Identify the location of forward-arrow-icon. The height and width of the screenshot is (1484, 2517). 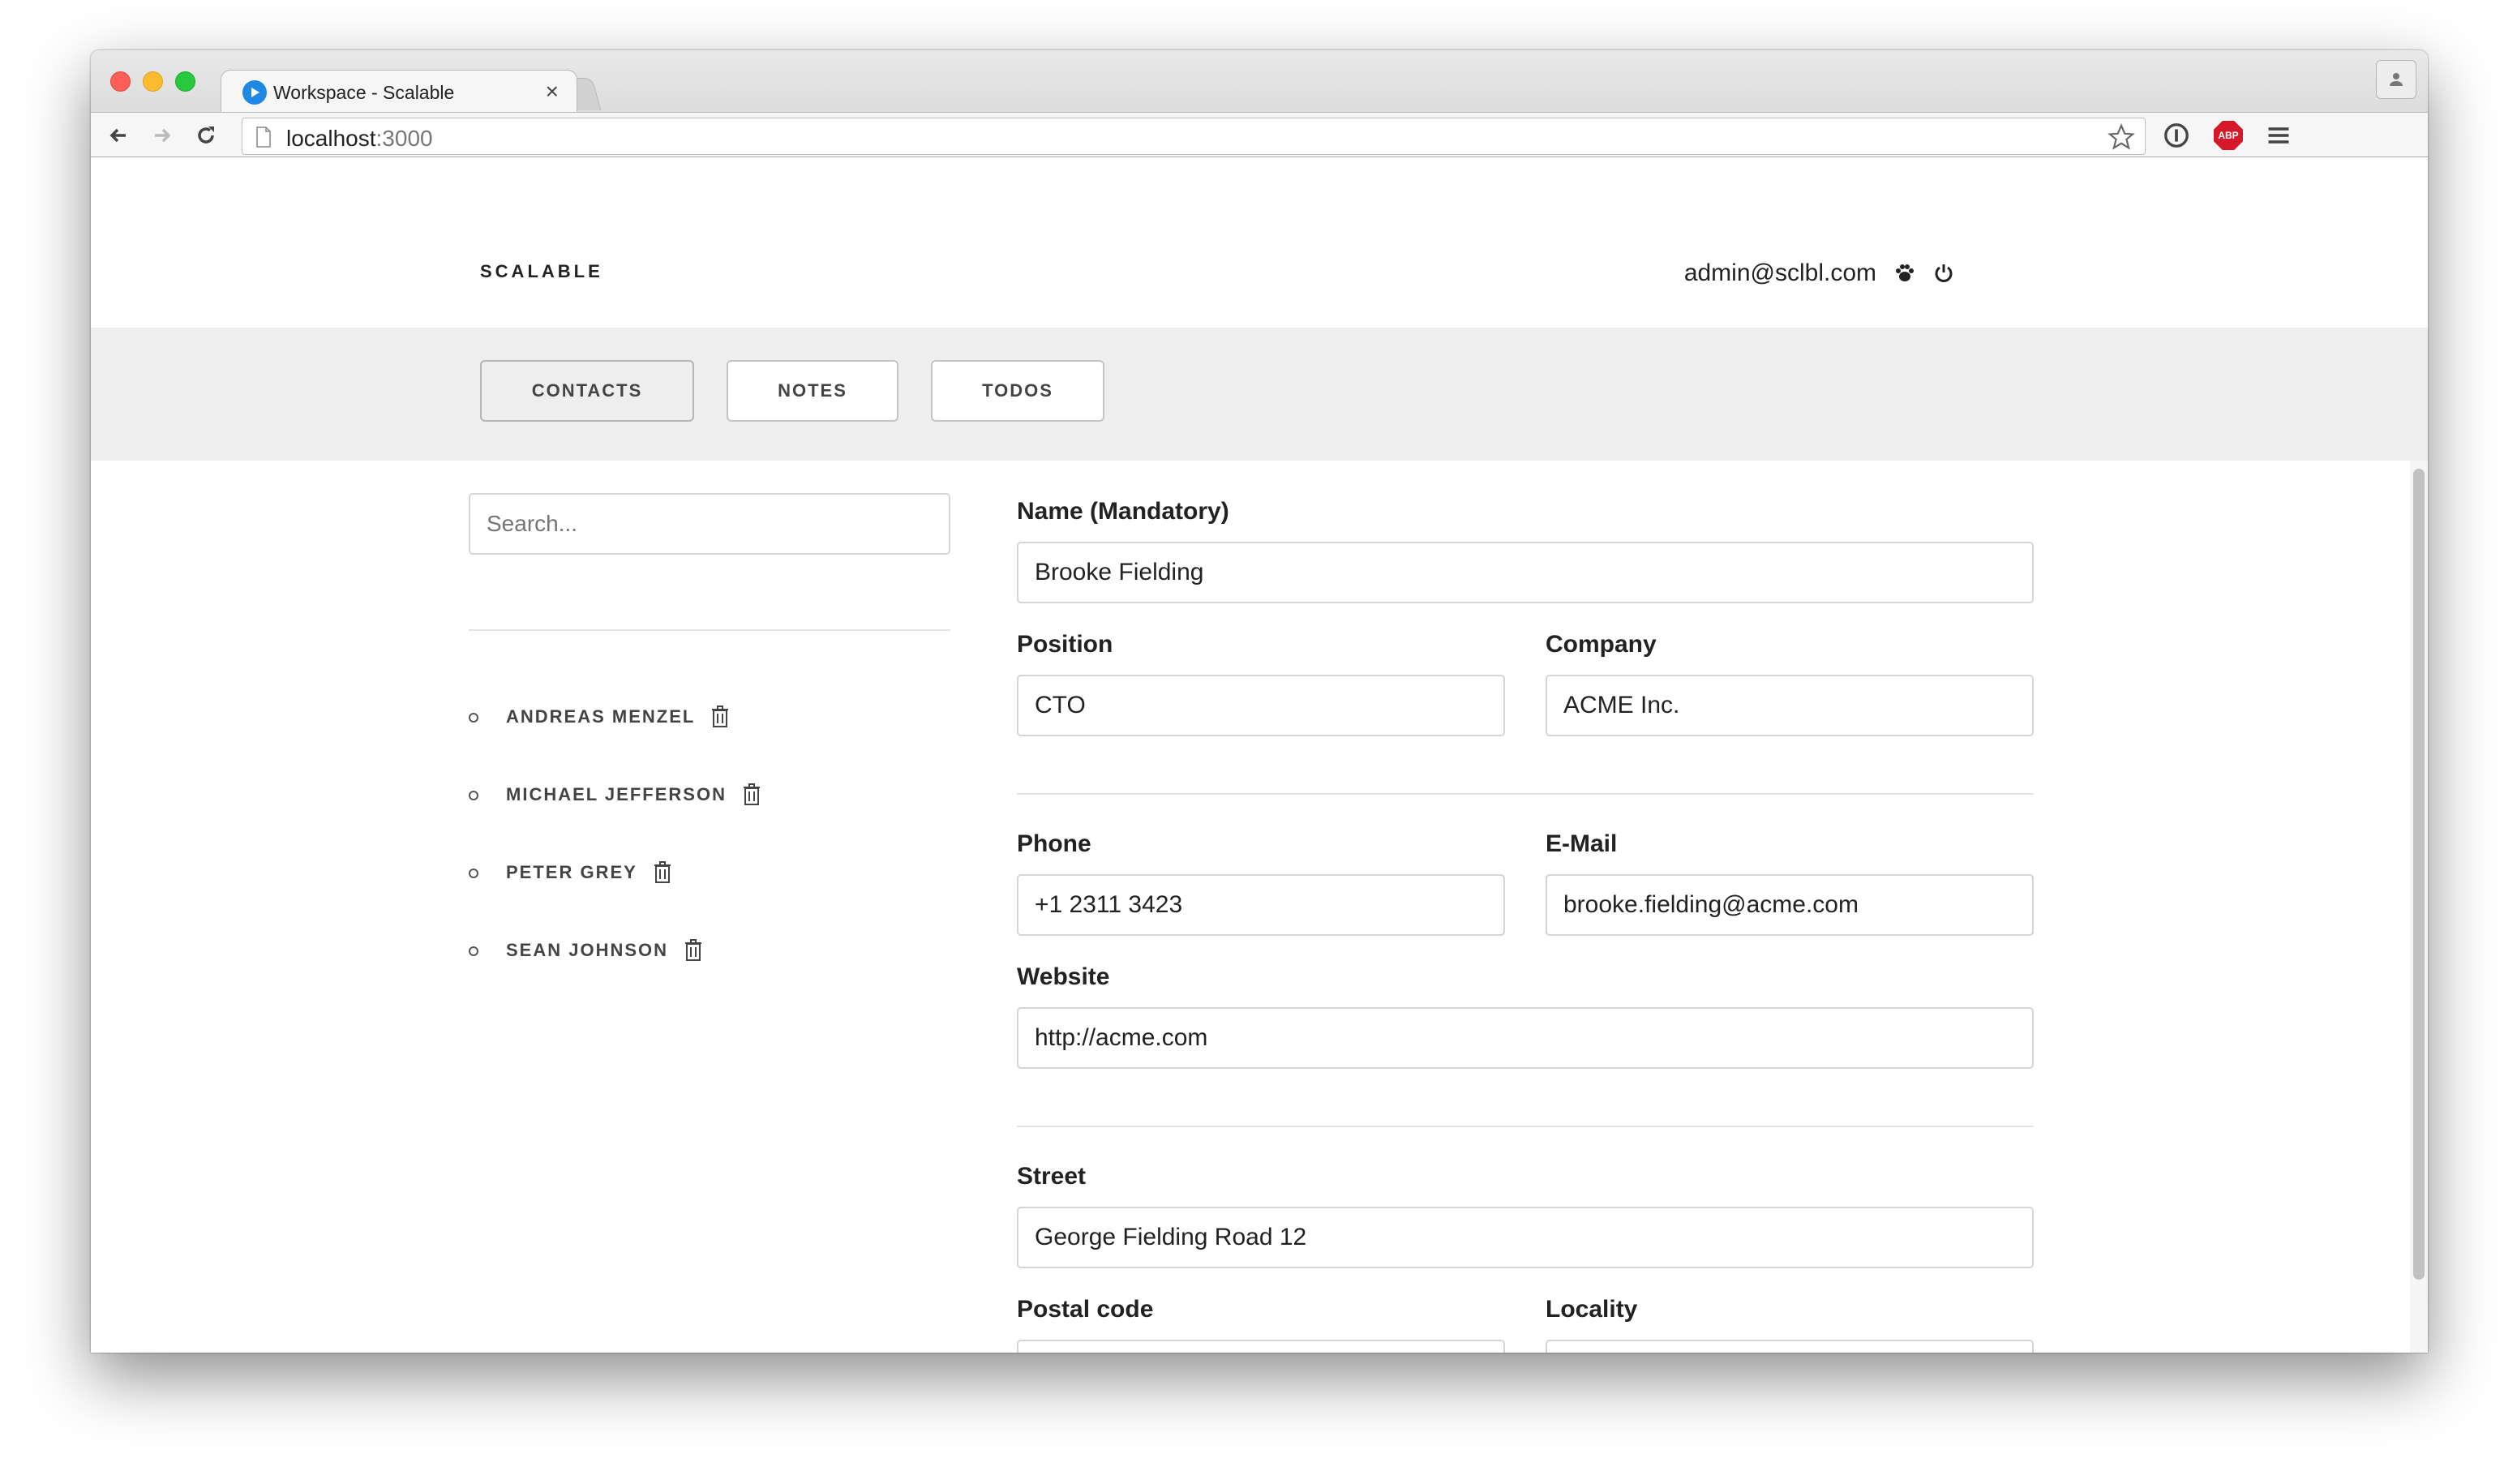
(163, 135).